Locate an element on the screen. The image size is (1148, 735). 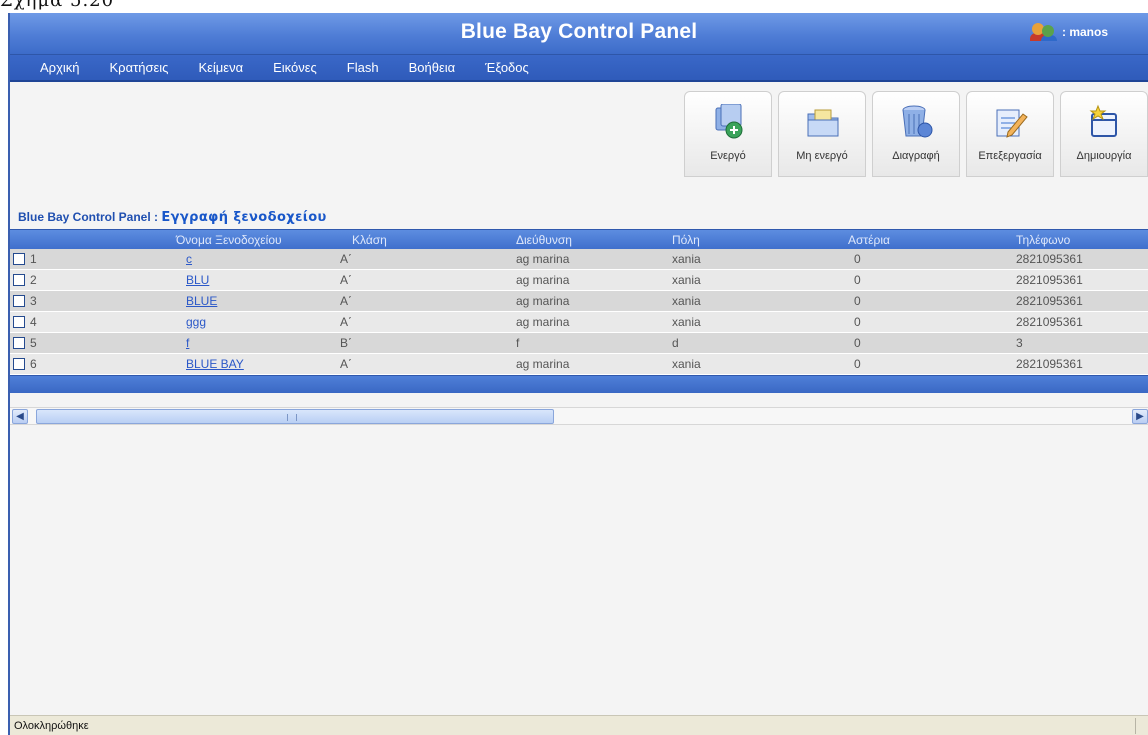
title-bar: Blue Bay Control Panel : manos is located at coordinates (579, 34).